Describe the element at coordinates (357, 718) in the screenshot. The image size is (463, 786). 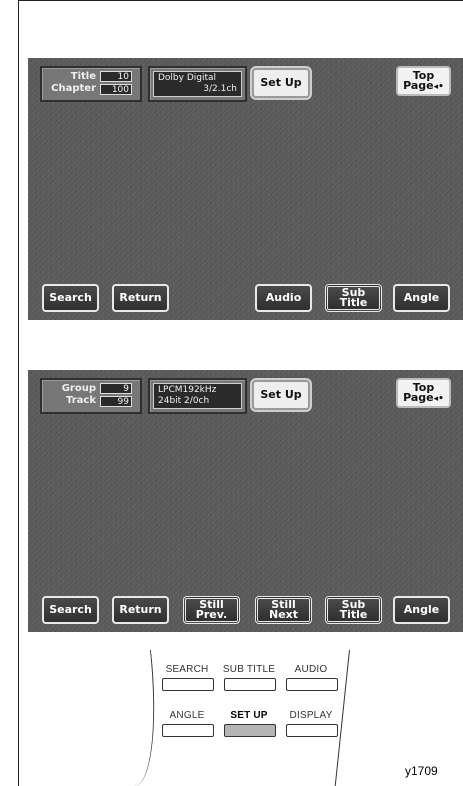
I see `remote-outline-right` at that location.